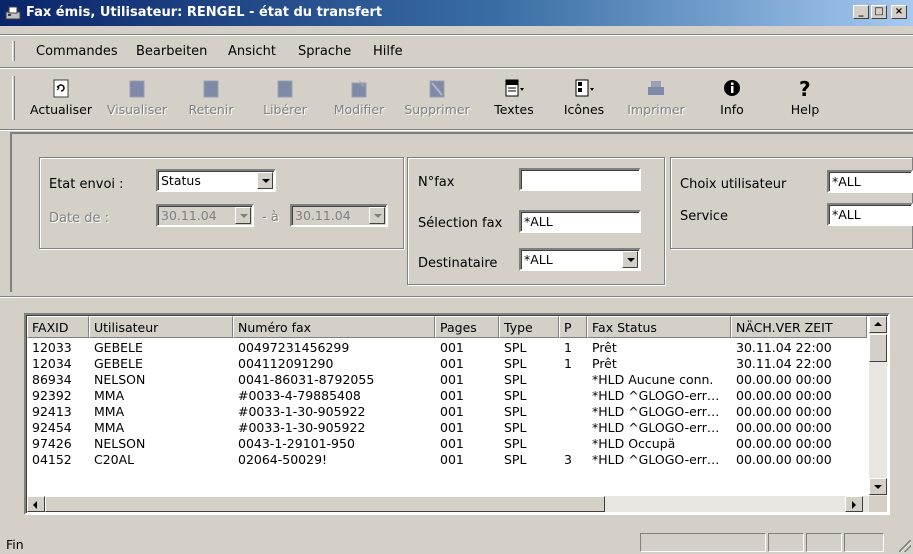  What do you see at coordinates (568, 459) in the screenshot?
I see `cell-p: 3` at bounding box center [568, 459].